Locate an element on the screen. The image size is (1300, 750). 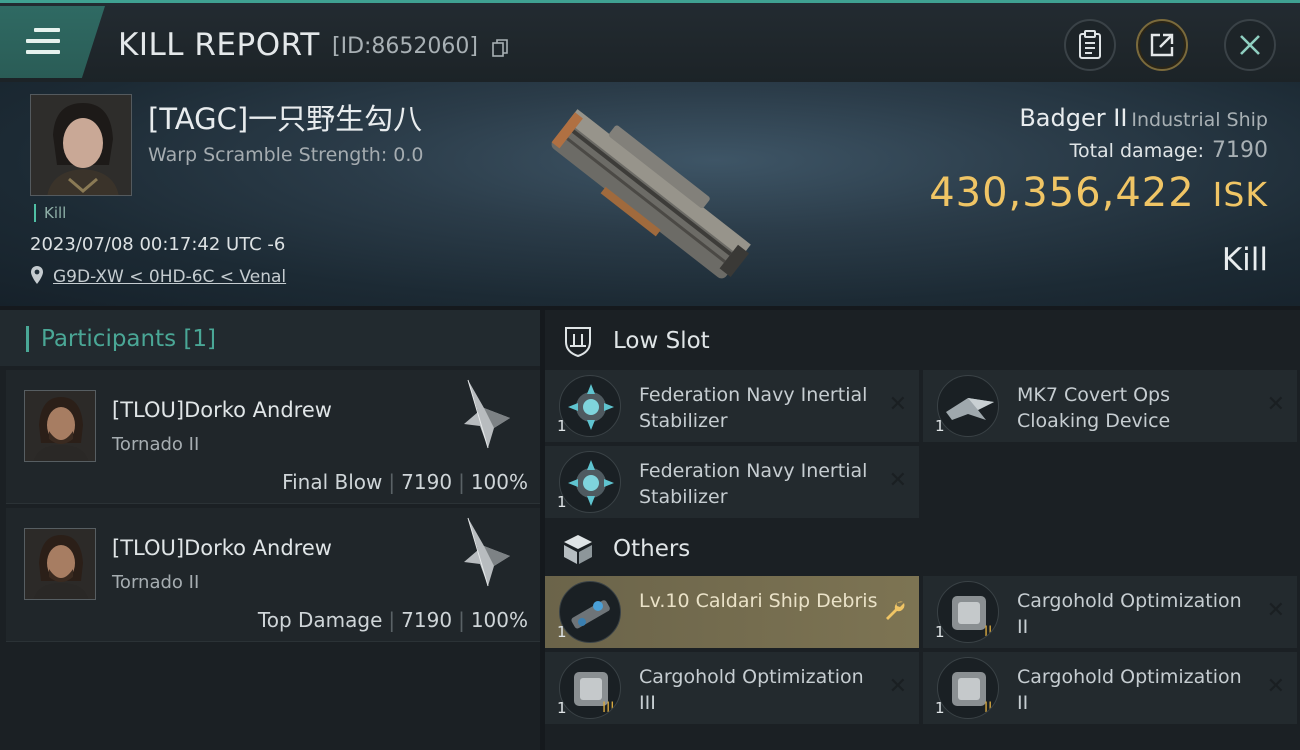
copy-icon is located at coordinates (500, 48).